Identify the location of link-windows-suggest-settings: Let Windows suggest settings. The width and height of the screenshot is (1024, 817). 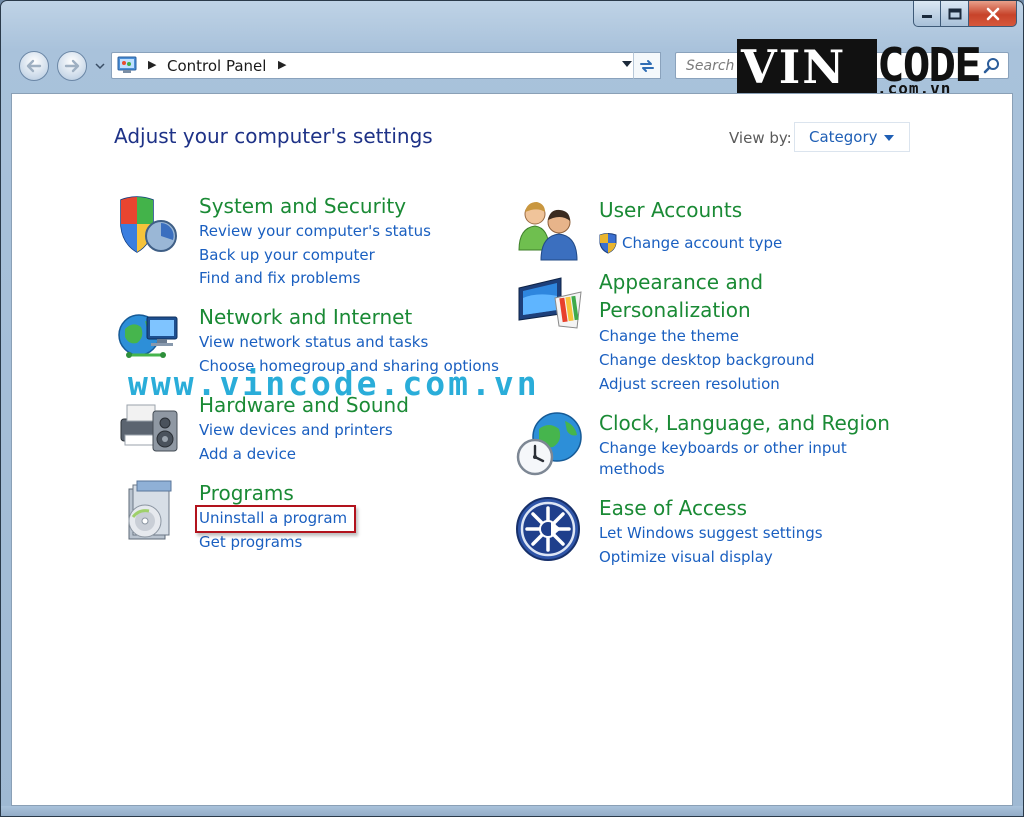
(711, 533).